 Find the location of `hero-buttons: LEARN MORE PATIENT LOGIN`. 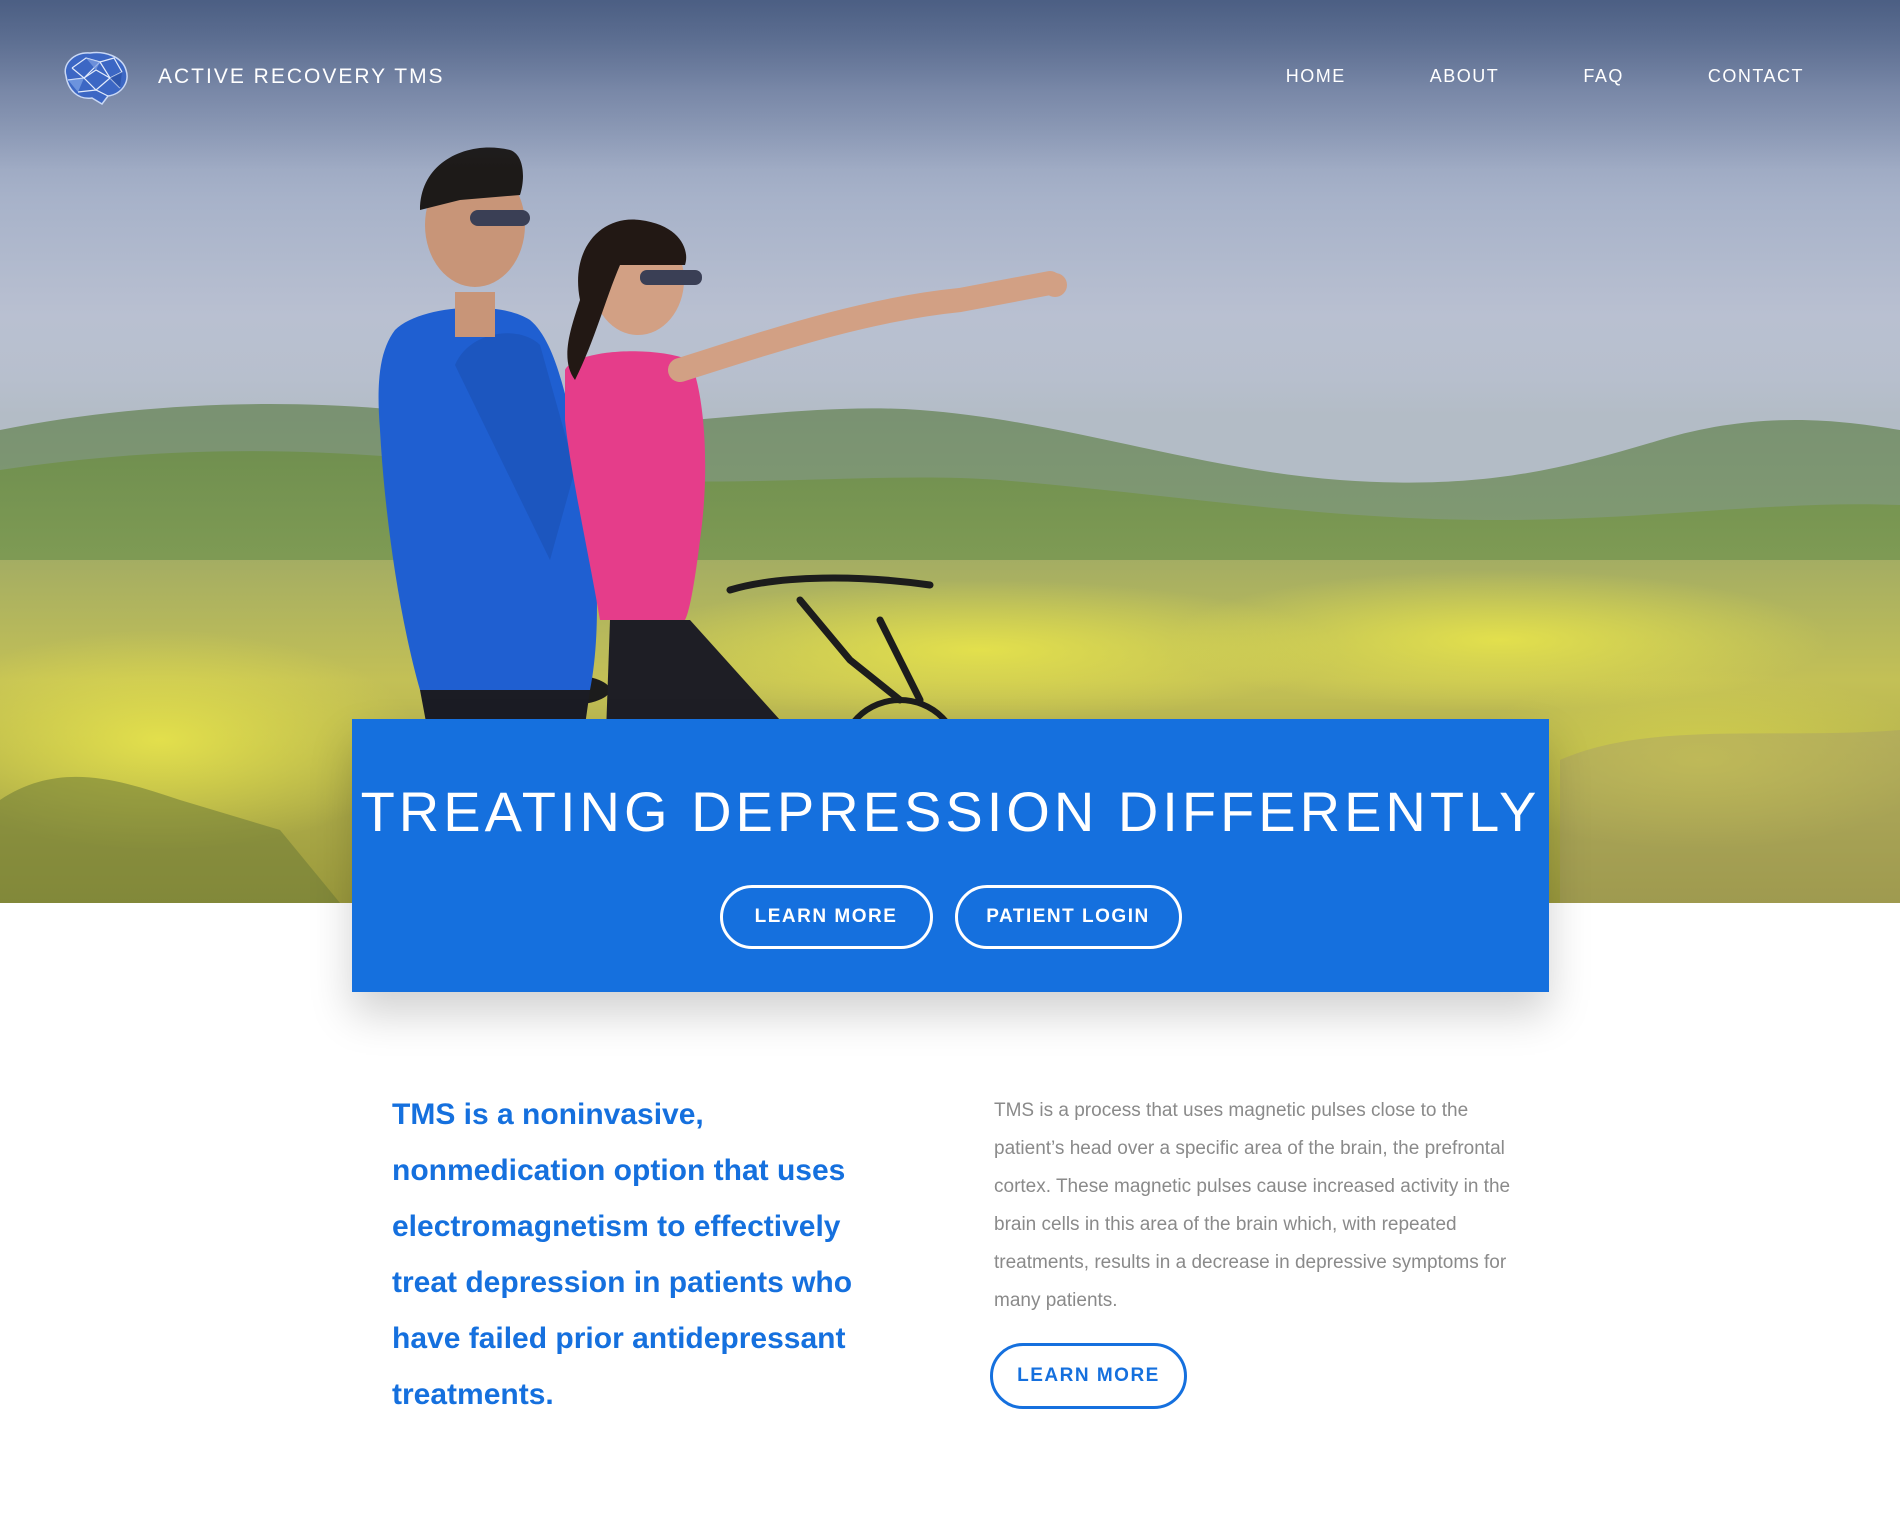

hero-buttons: LEARN MORE PATIENT LOGIN is located at coordinates (950, 917).